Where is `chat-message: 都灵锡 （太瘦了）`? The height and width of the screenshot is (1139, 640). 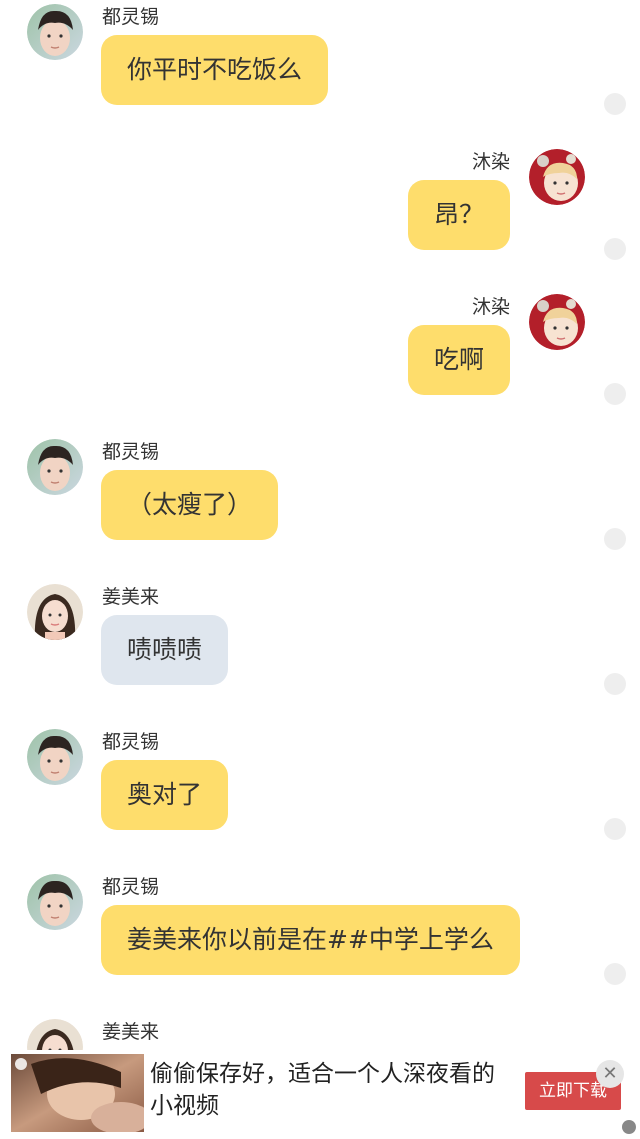
chat-message: 都灵锡 （太瘦了） is located at coordinates (320, 499).